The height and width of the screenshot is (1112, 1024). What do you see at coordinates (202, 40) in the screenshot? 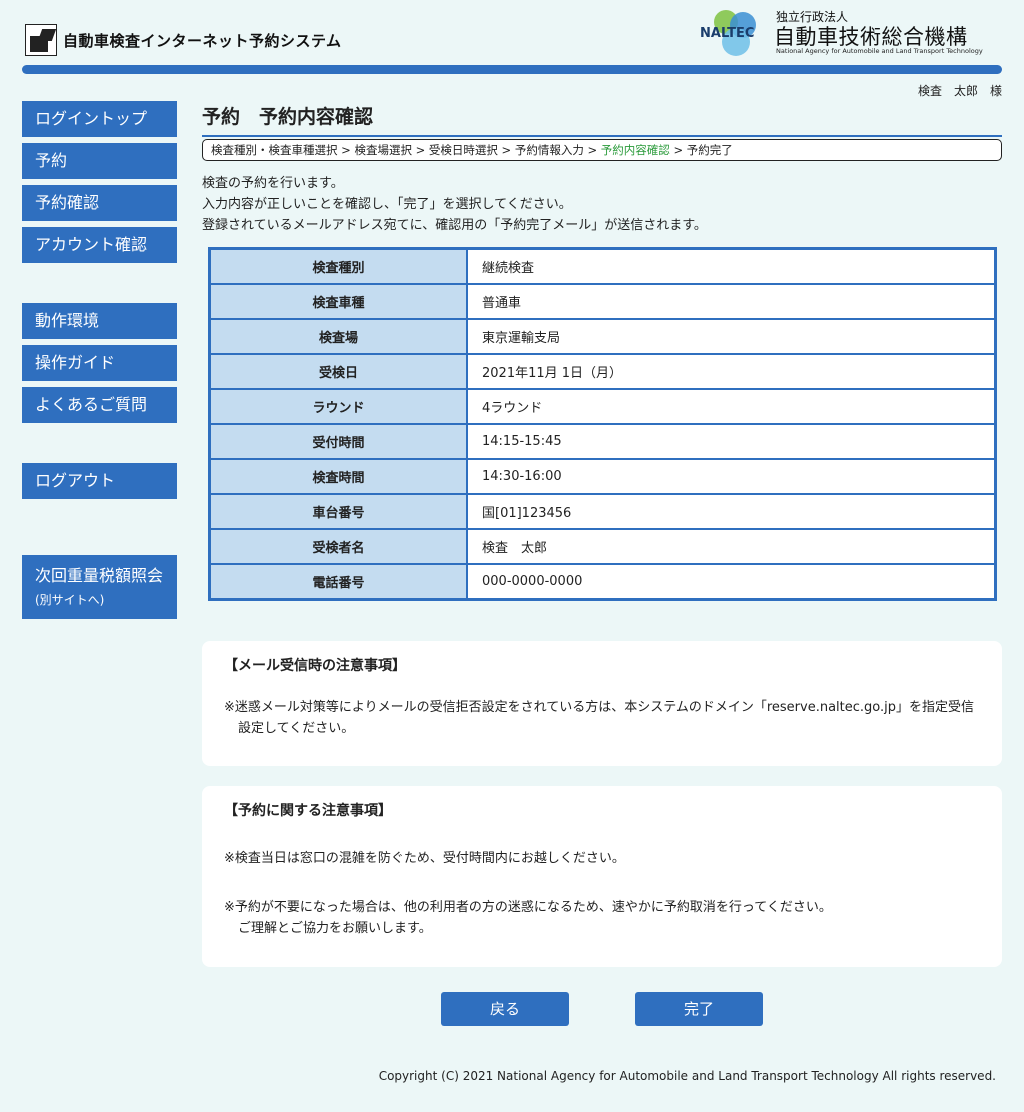
I see `system-title: 自動車検査インターネット予約システム` at bounding box center [202, 40].